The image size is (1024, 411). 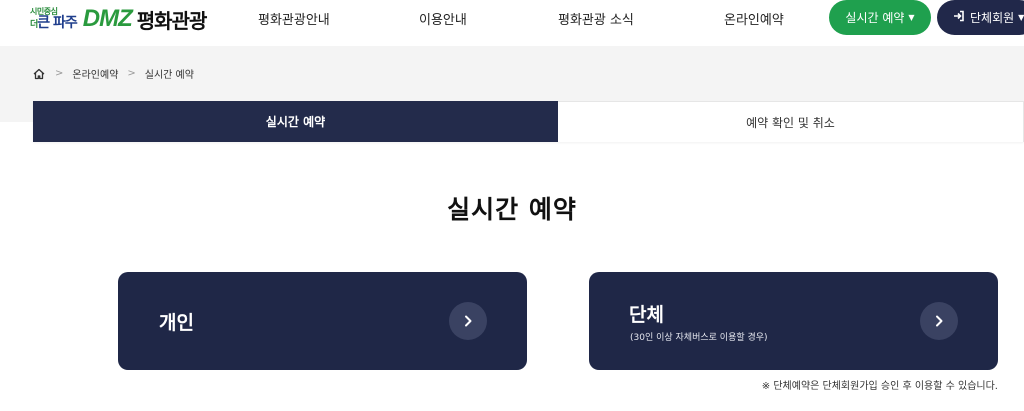 What do you see at coordinates (879, 386) in the screenshot?
I see `group-reservation-note: ※ 단체예약은 단체회원가입 승인 후 이용할 수 있습니다.` at bounding box center [879, 386].